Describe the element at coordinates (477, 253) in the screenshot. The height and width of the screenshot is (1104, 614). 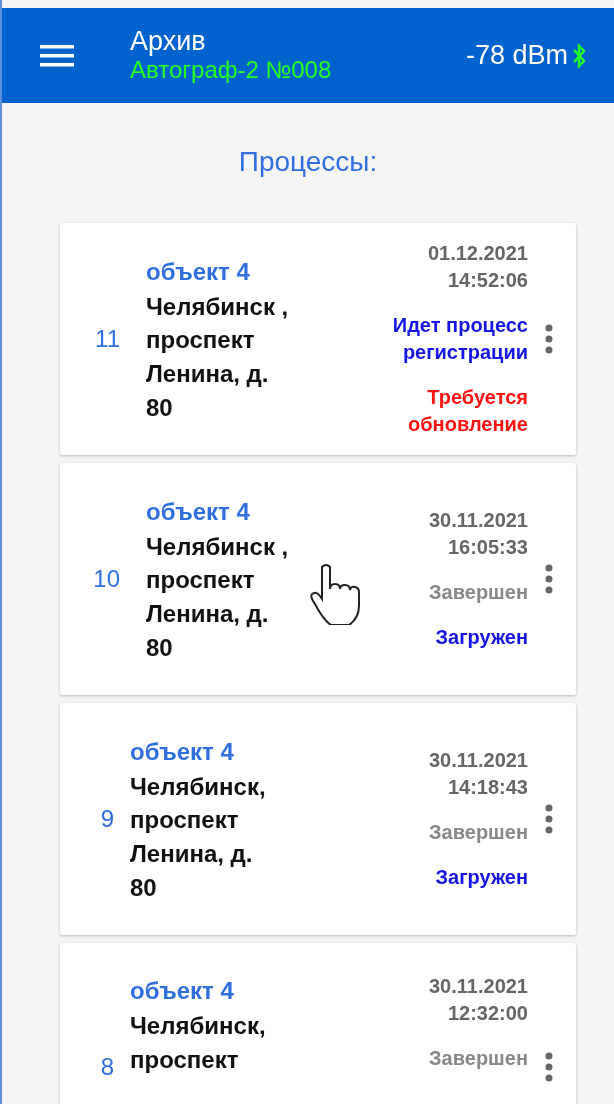
I see `process-date: 01.12.2021` at that location.